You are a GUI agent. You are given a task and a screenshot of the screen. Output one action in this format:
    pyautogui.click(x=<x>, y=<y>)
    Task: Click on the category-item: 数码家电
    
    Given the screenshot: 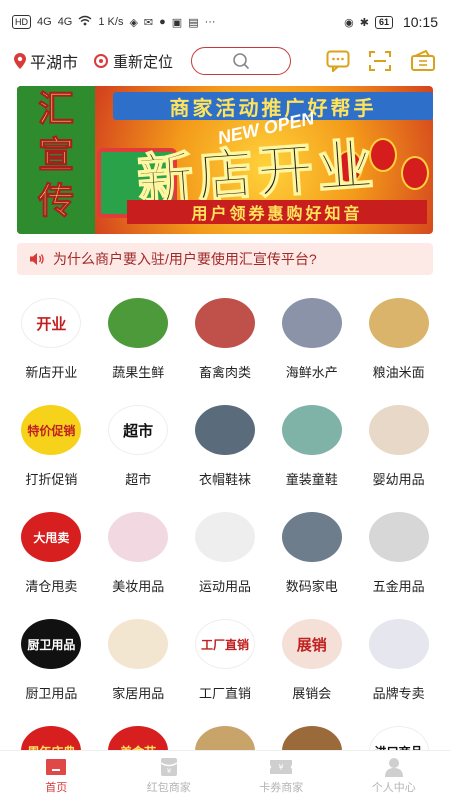 What is the action you would take?
    pyautogui.click(x=311, y=557)
    